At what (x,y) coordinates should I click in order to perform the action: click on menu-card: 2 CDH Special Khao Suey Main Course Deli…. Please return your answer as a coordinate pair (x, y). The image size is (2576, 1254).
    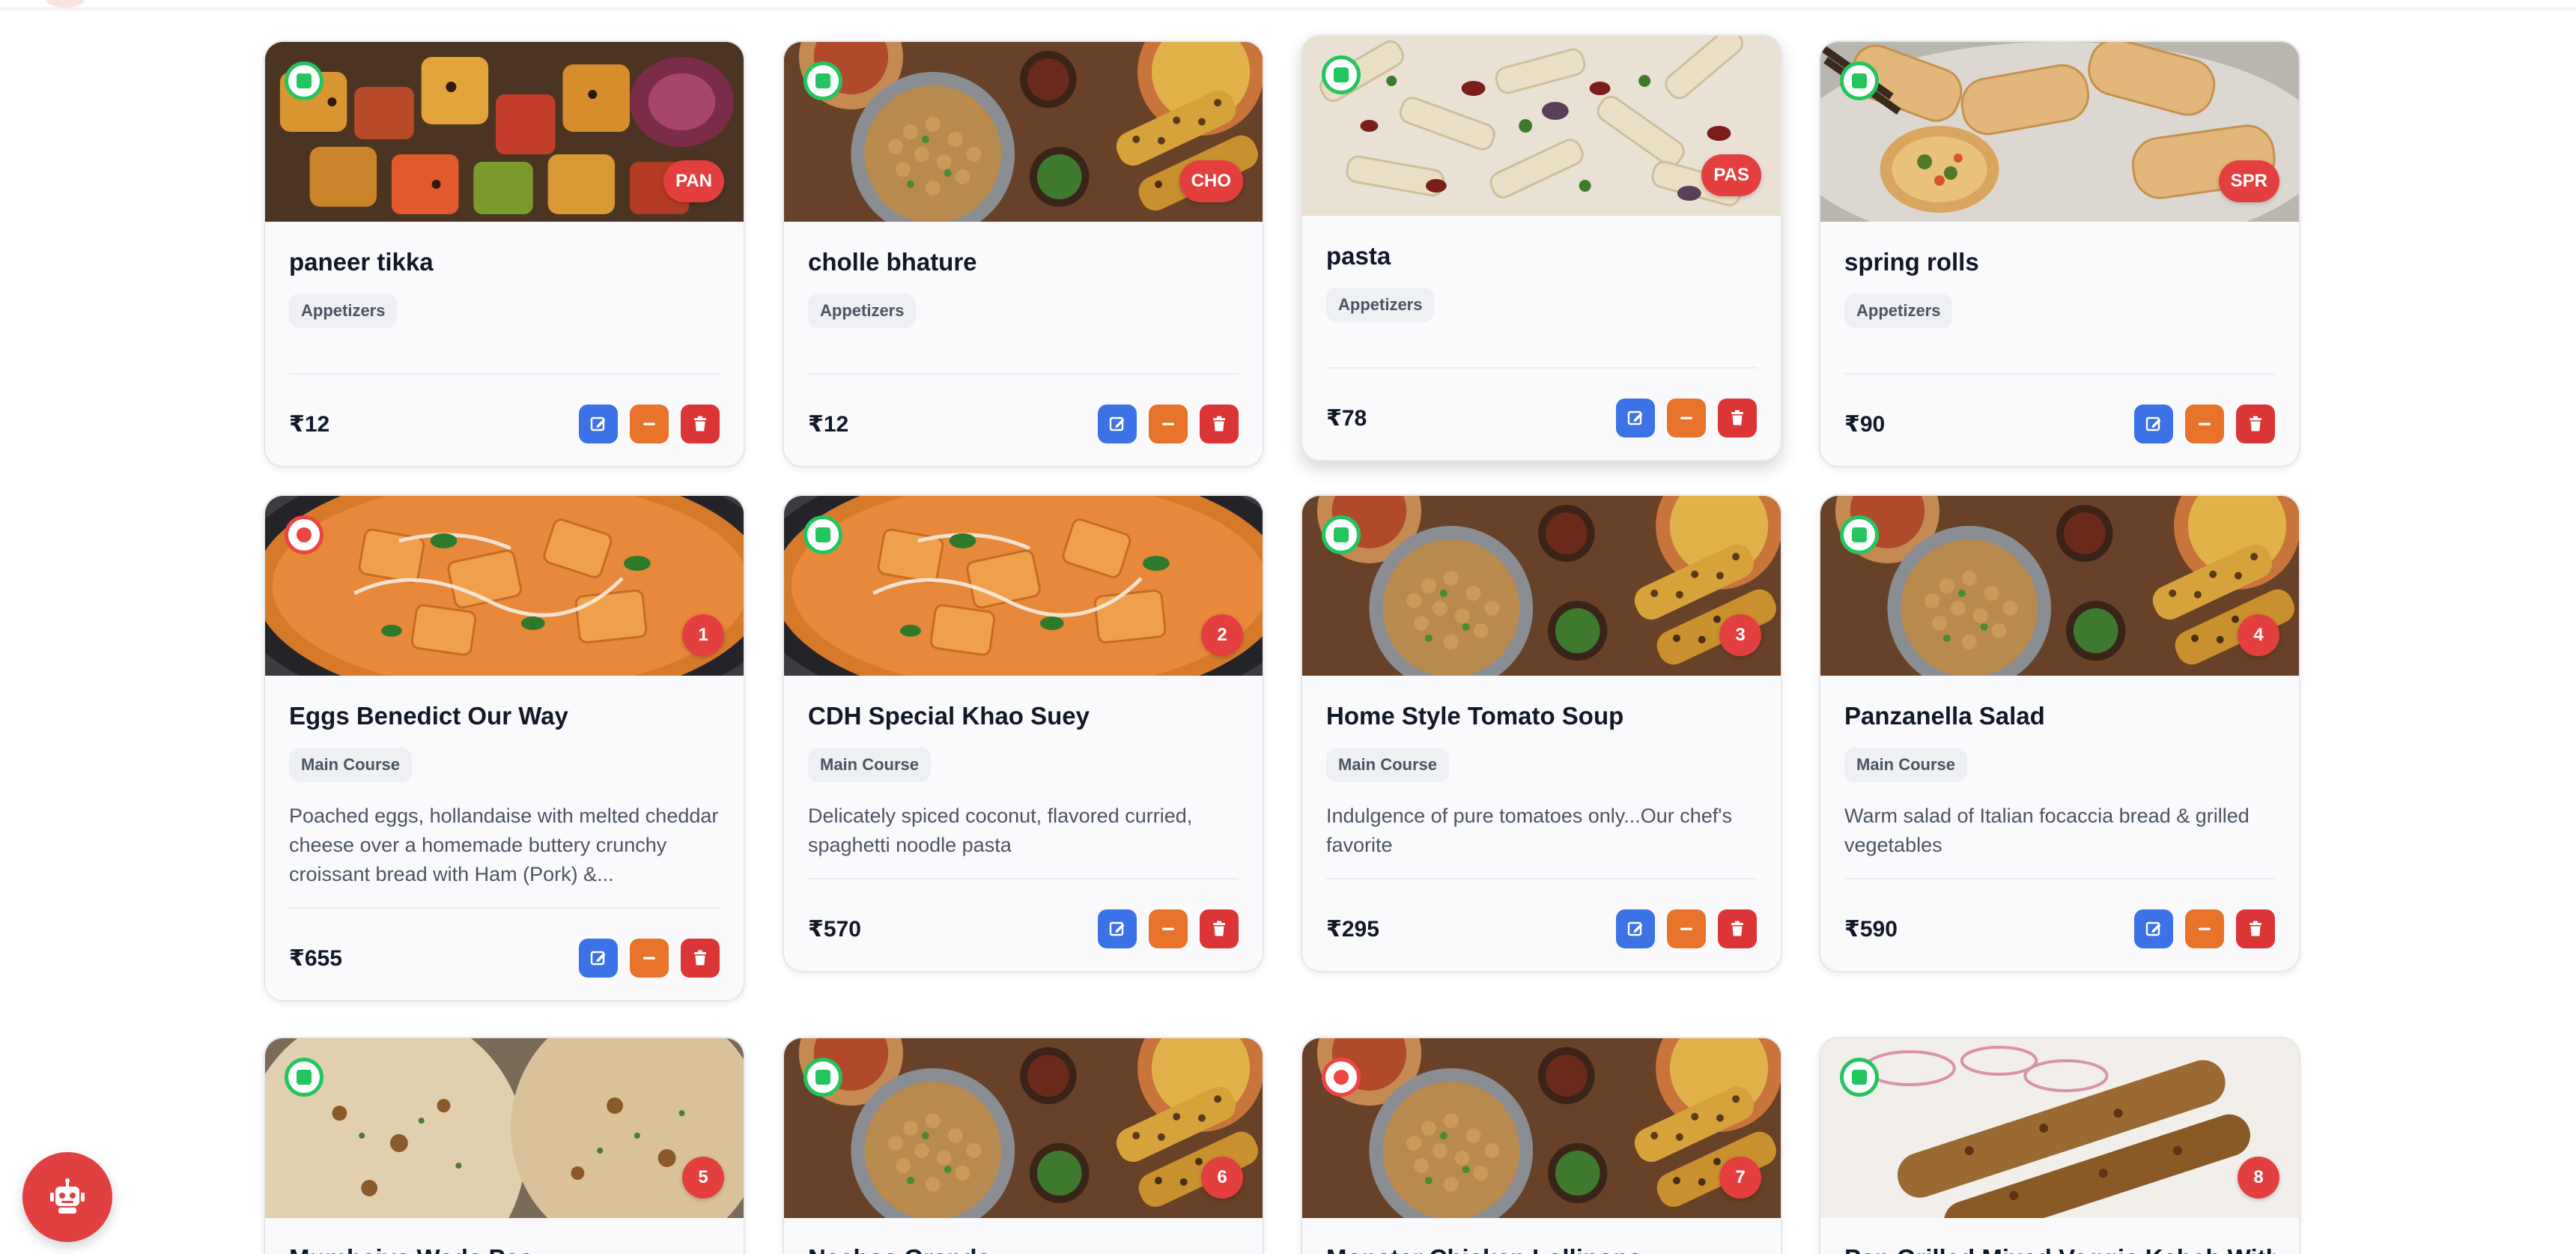
    Looking at the image, I should click on (1023, 733).